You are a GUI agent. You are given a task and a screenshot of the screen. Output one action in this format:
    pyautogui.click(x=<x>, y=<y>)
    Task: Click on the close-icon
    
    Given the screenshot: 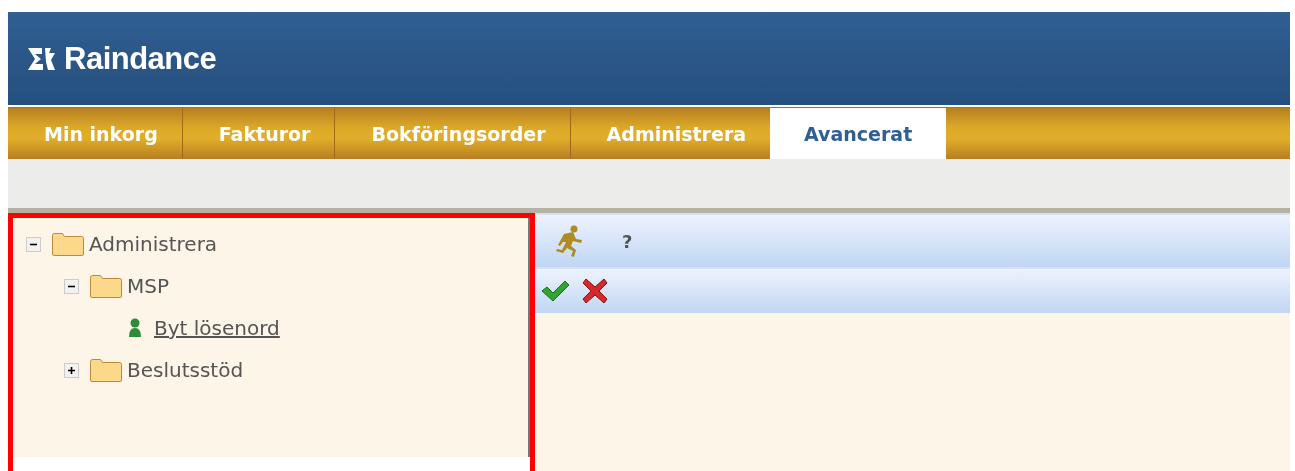 What is the action you would take?
    pyautogui.click(x=595, y=291)
    